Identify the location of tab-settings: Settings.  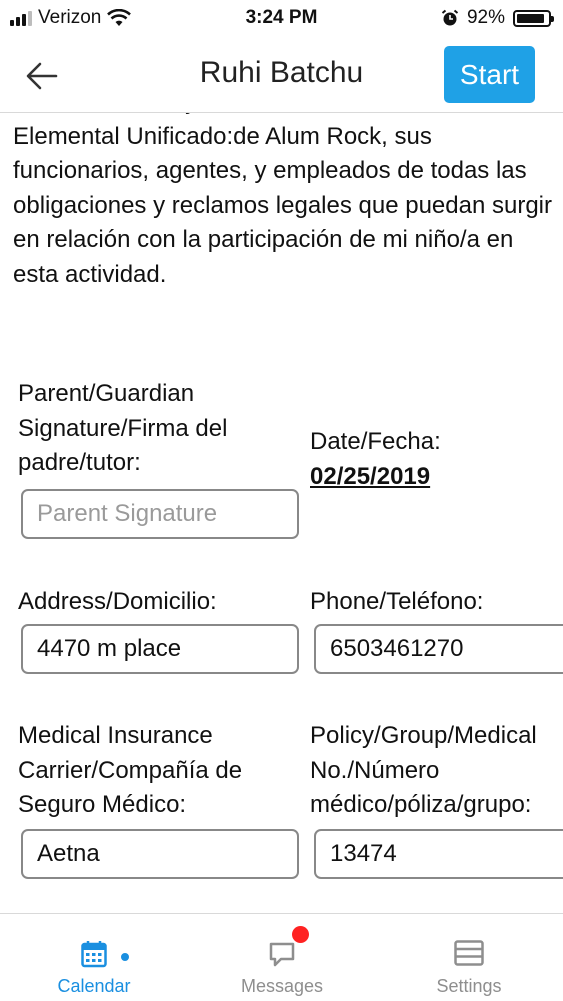
(469, 957).